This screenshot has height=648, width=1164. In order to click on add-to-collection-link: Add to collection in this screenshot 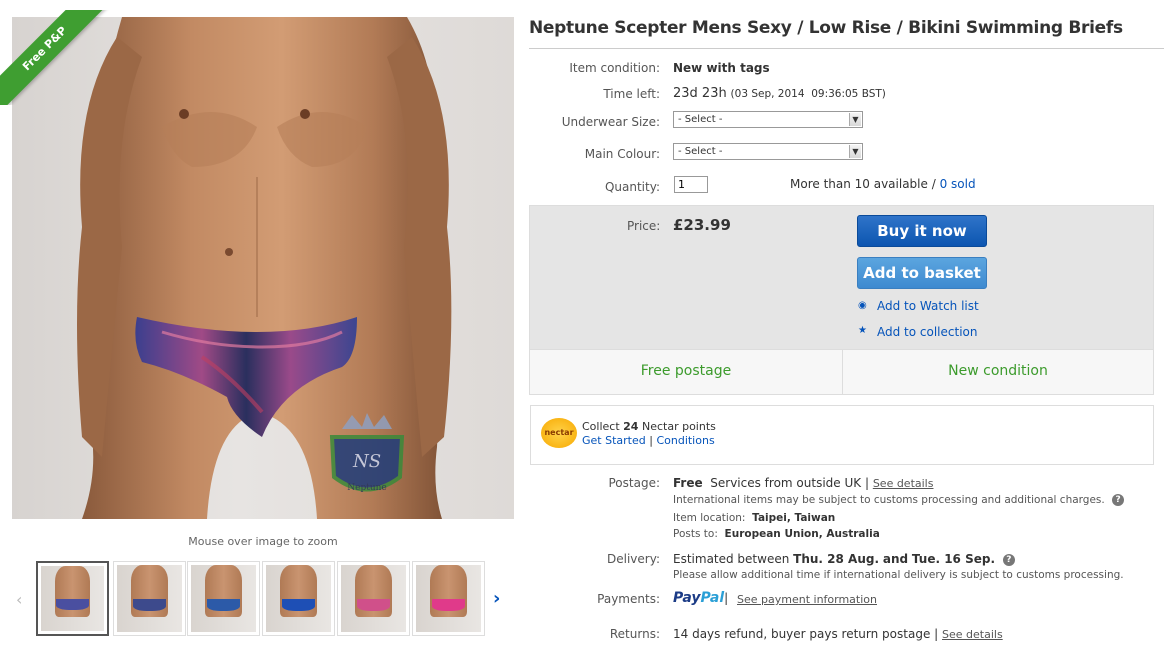, I will do `click(927, 332)`.